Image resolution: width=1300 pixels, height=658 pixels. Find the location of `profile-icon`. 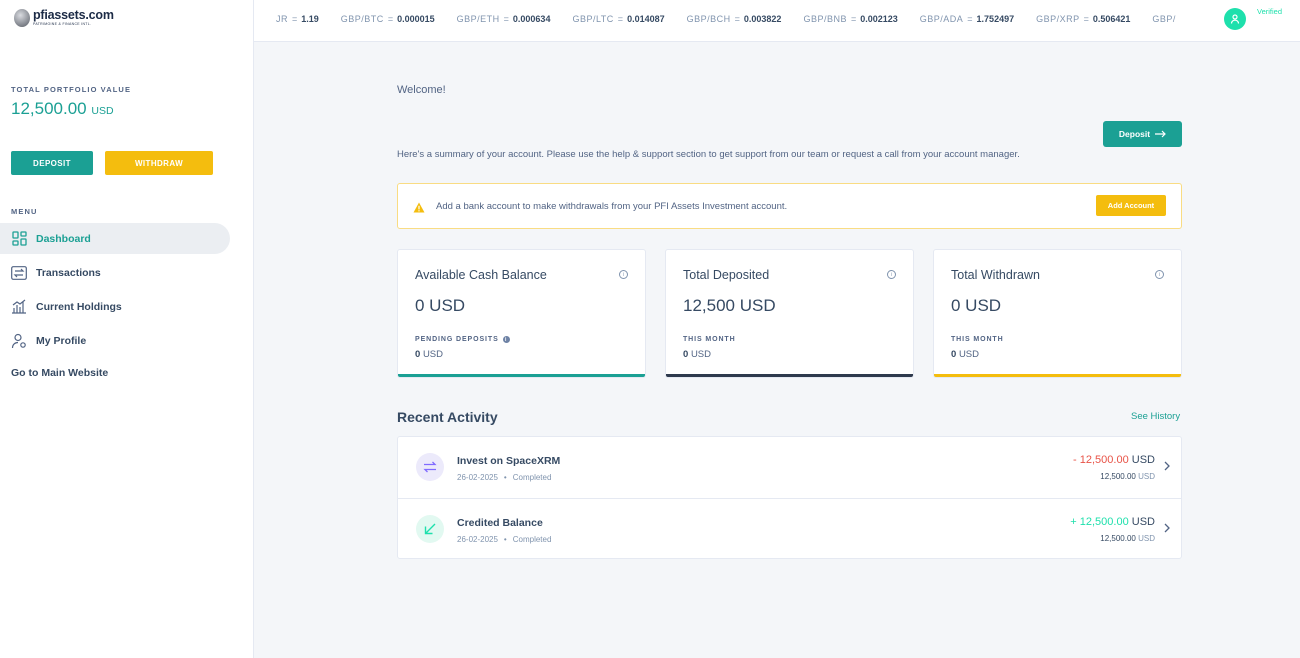

profile-icon is located at coordinates (19, 341).